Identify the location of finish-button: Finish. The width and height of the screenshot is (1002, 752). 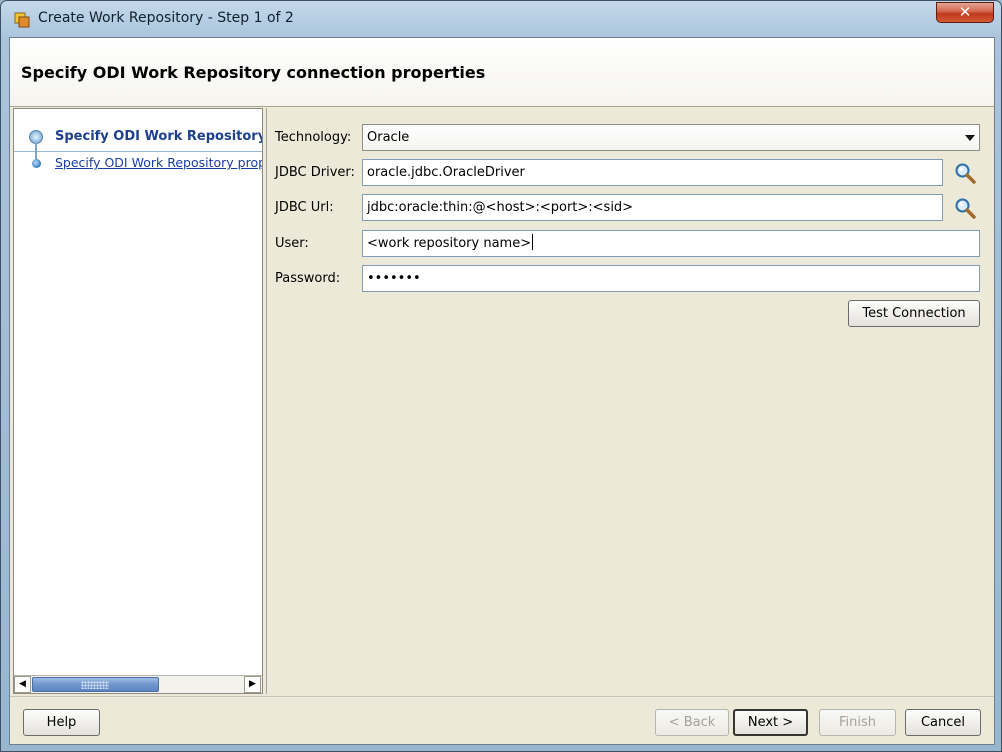
(857, 722).